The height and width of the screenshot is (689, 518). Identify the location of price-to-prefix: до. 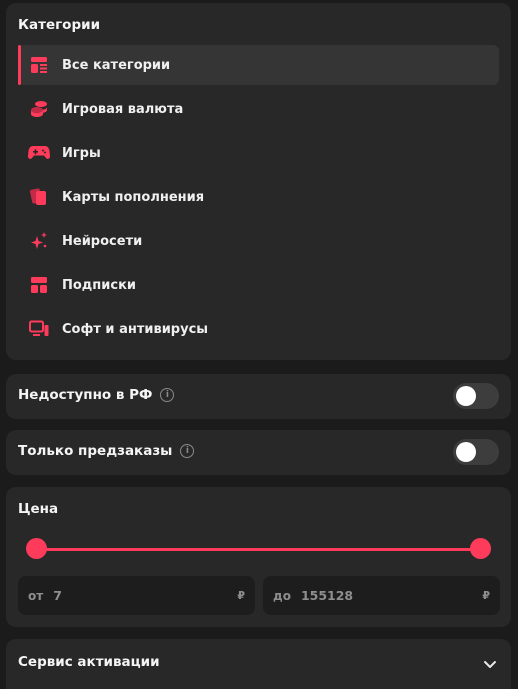
(282, 595).